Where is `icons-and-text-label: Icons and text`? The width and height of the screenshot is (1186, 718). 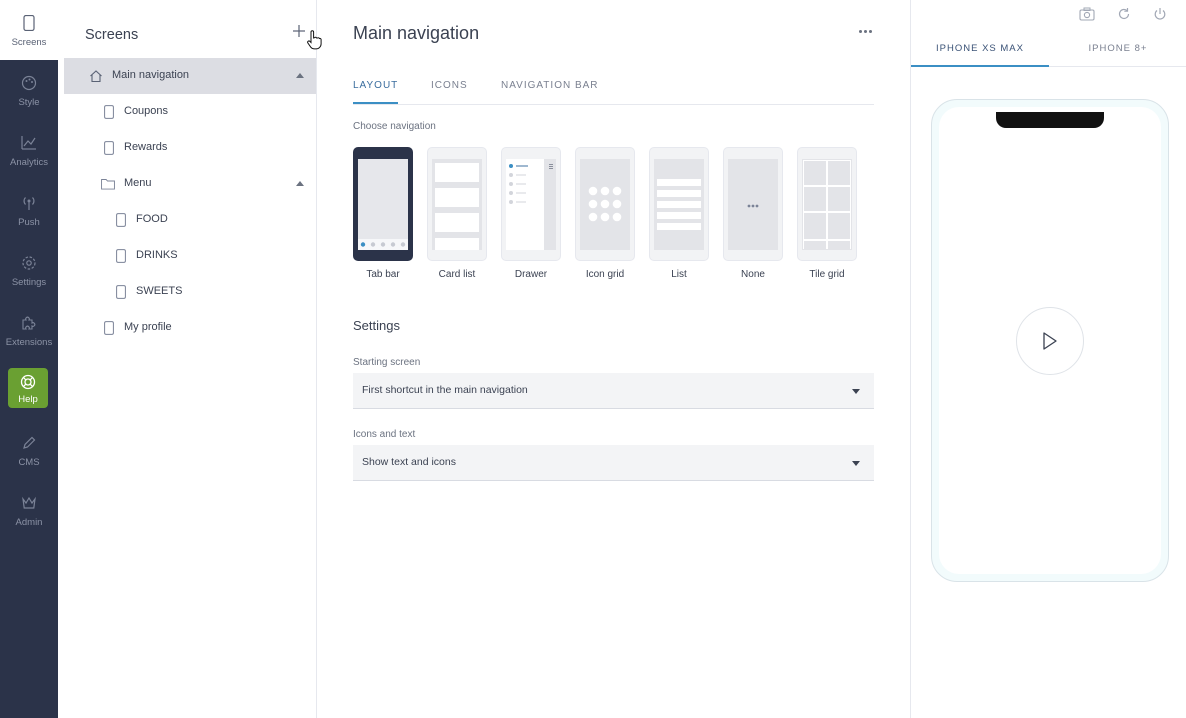
icons-and-text-label: Icons and text is located at coordinates (384, 434).